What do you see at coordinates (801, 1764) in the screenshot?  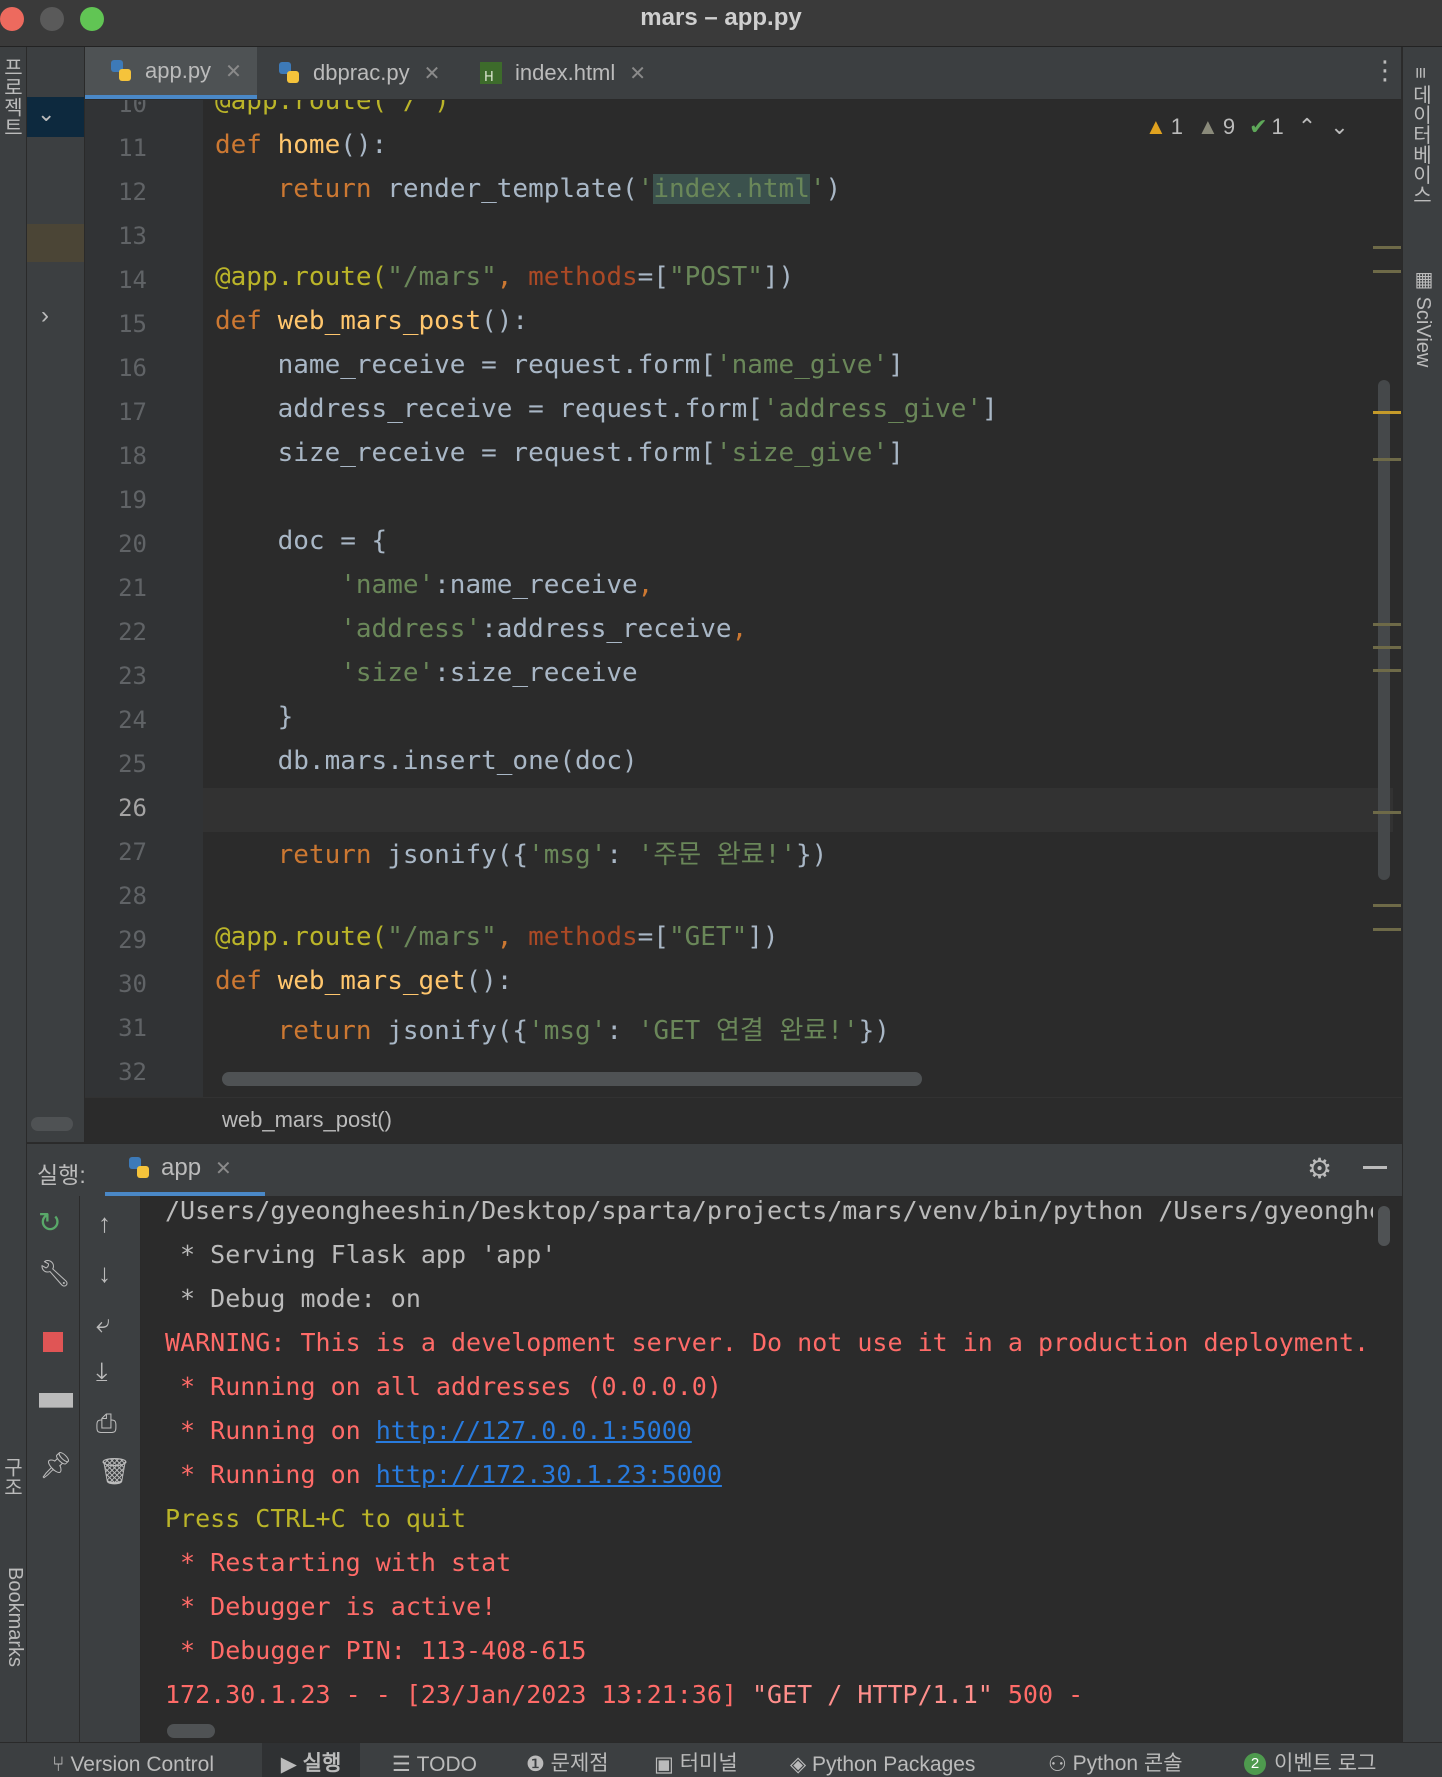 I see `packages-icon: ◈` at bounding box center [801, 1764].